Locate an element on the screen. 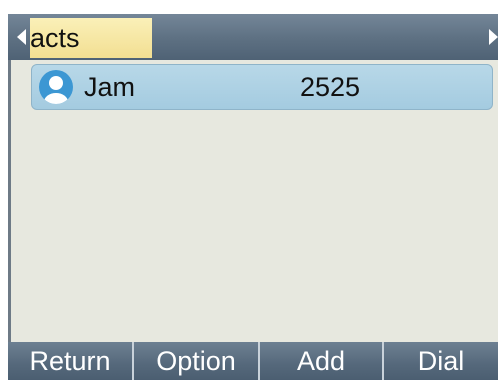 The height and width of the screenshot is (380, 498). add-button: Add is located at coordinates (322, 361).